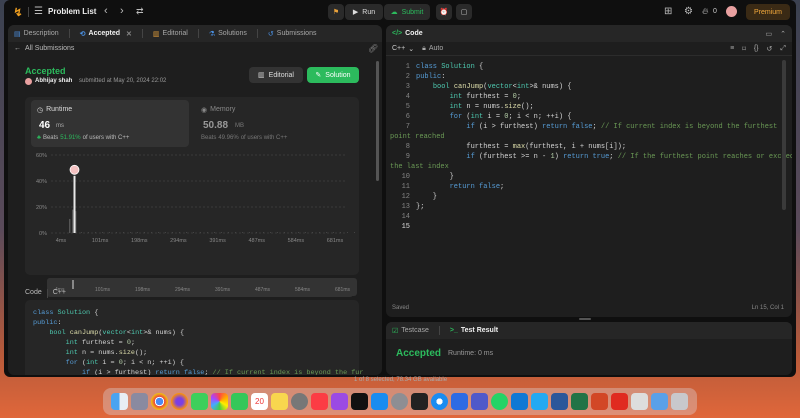  I want to click on submit-button: ☁ Submit, so click(407, 12).